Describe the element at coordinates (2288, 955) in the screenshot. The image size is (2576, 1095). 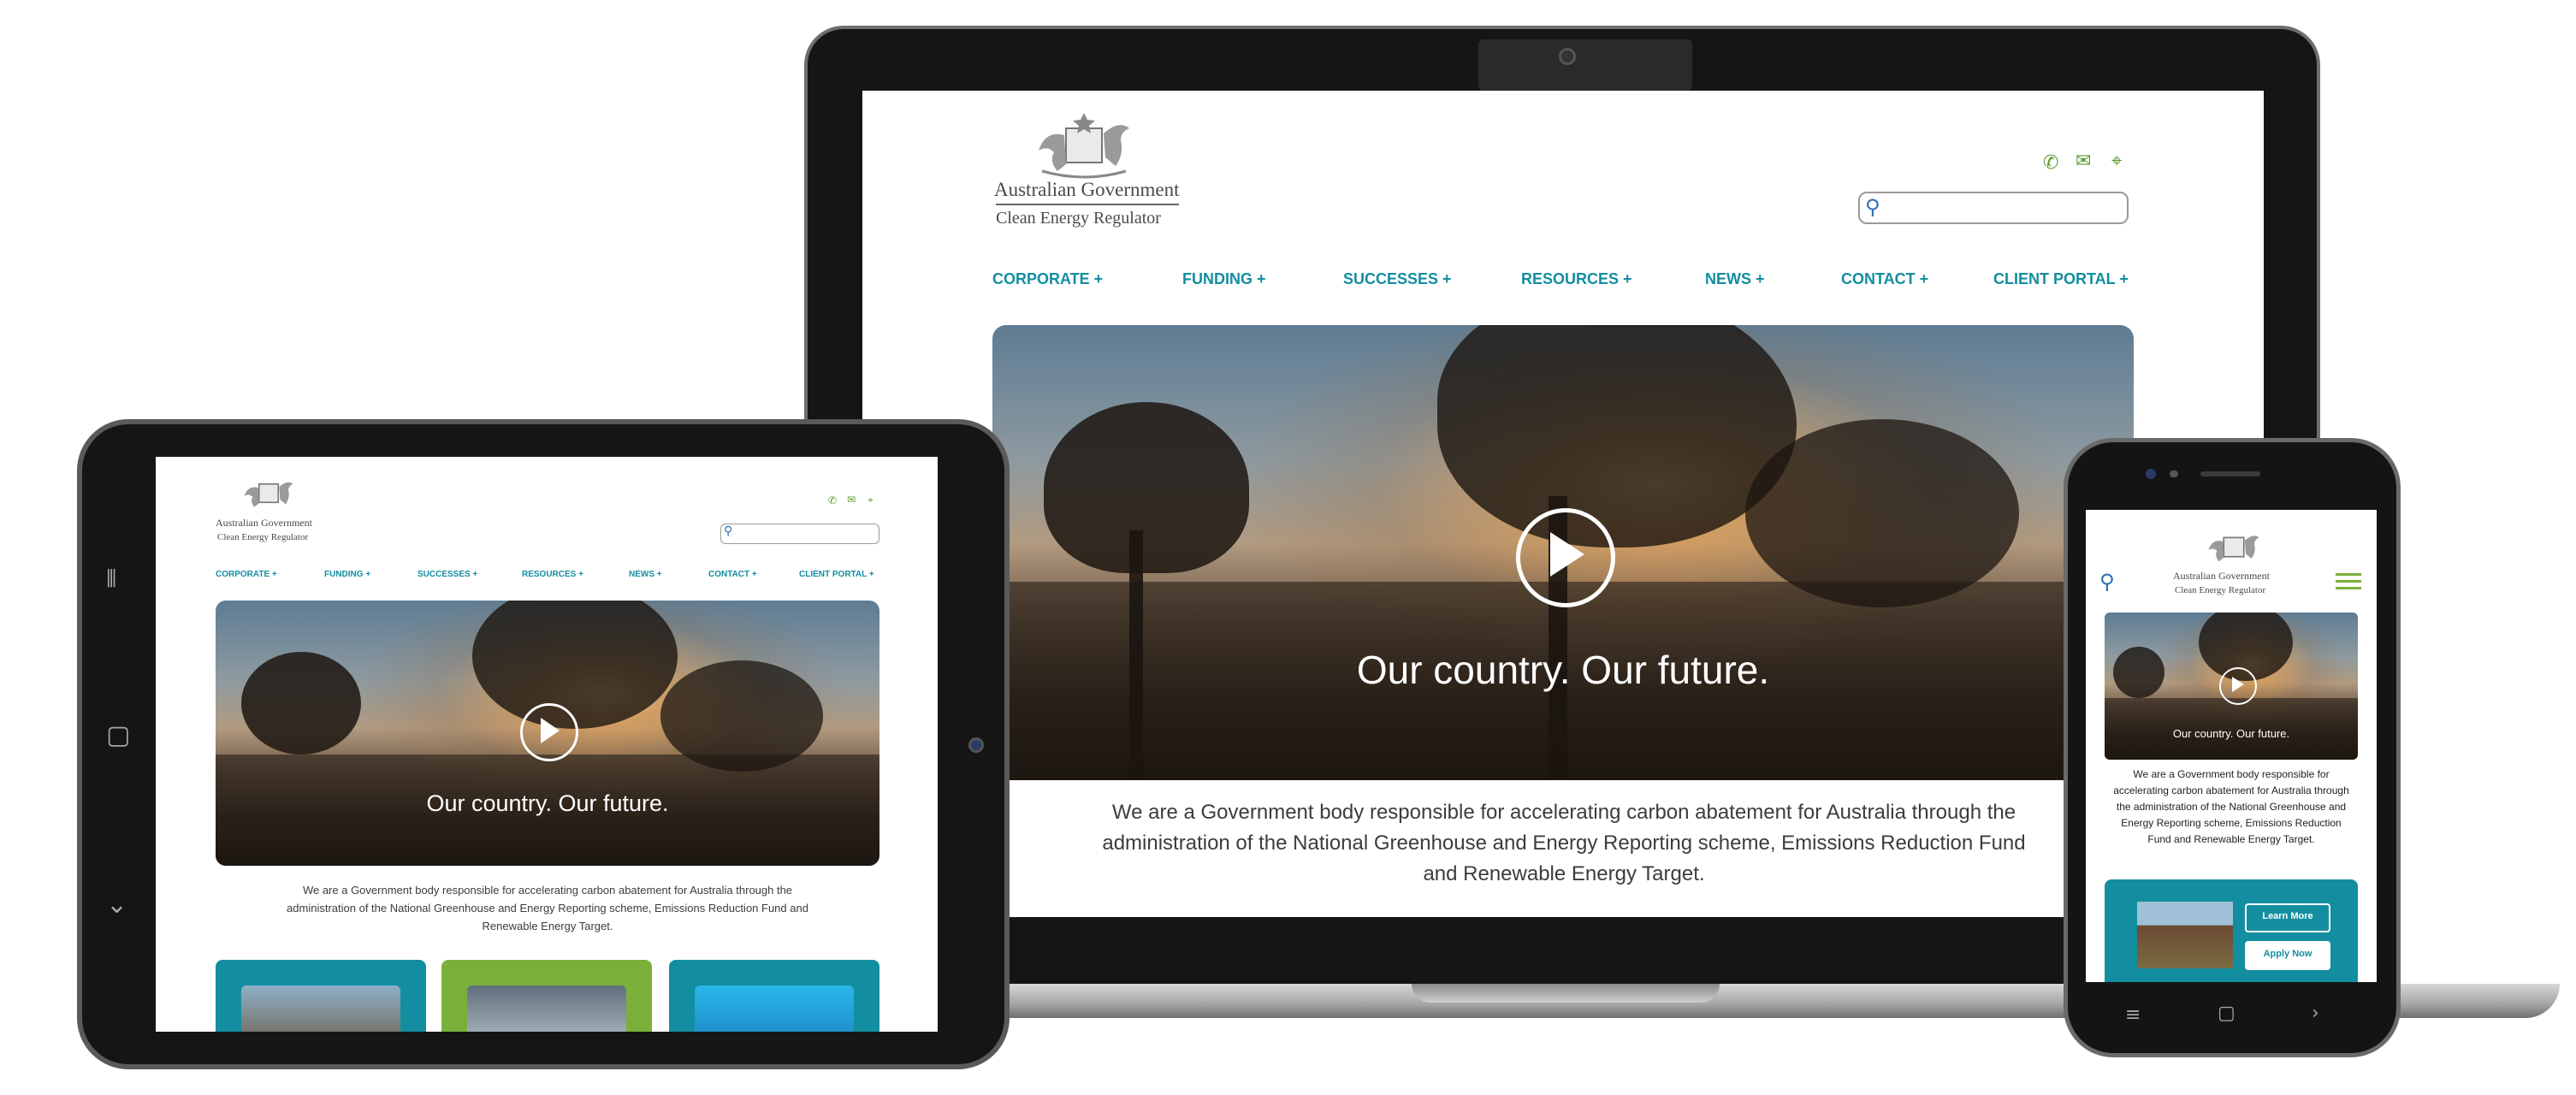
I see `apply-now-button: Apply Now` at that location.